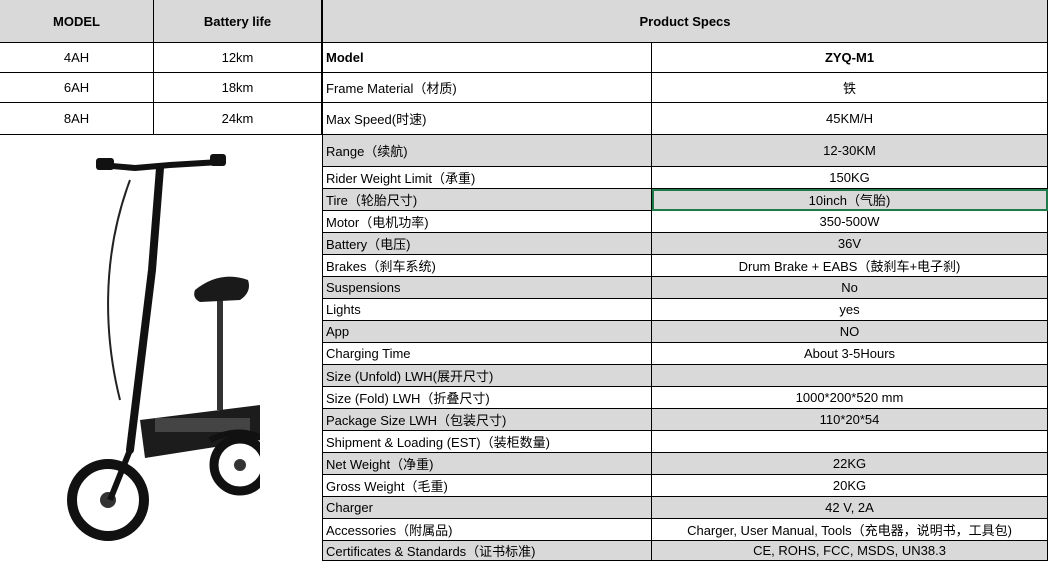  Describe the element at coordinates (487, 464) in the screenshot. I see `spec-label-cell: Net Weight（净重)` at that location.